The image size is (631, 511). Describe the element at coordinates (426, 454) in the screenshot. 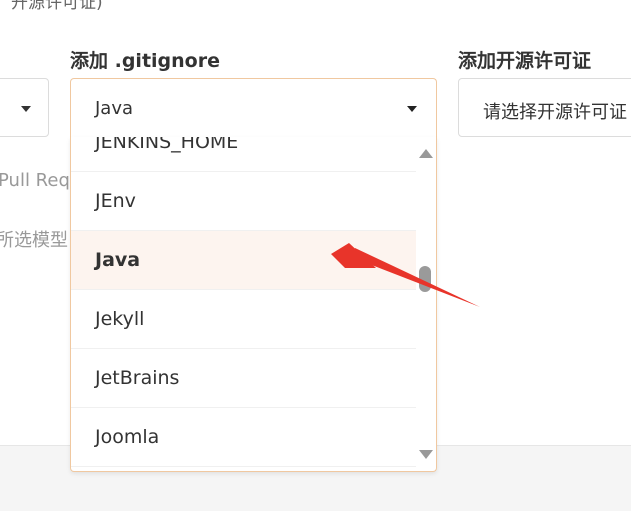

I see `scroll-down-icon` at that location.